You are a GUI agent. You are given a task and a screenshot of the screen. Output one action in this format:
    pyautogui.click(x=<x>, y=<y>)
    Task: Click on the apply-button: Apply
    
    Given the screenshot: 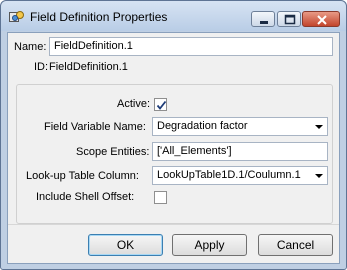 What is the action you would take?
    pyautogui.click(x=209, y=245)
    